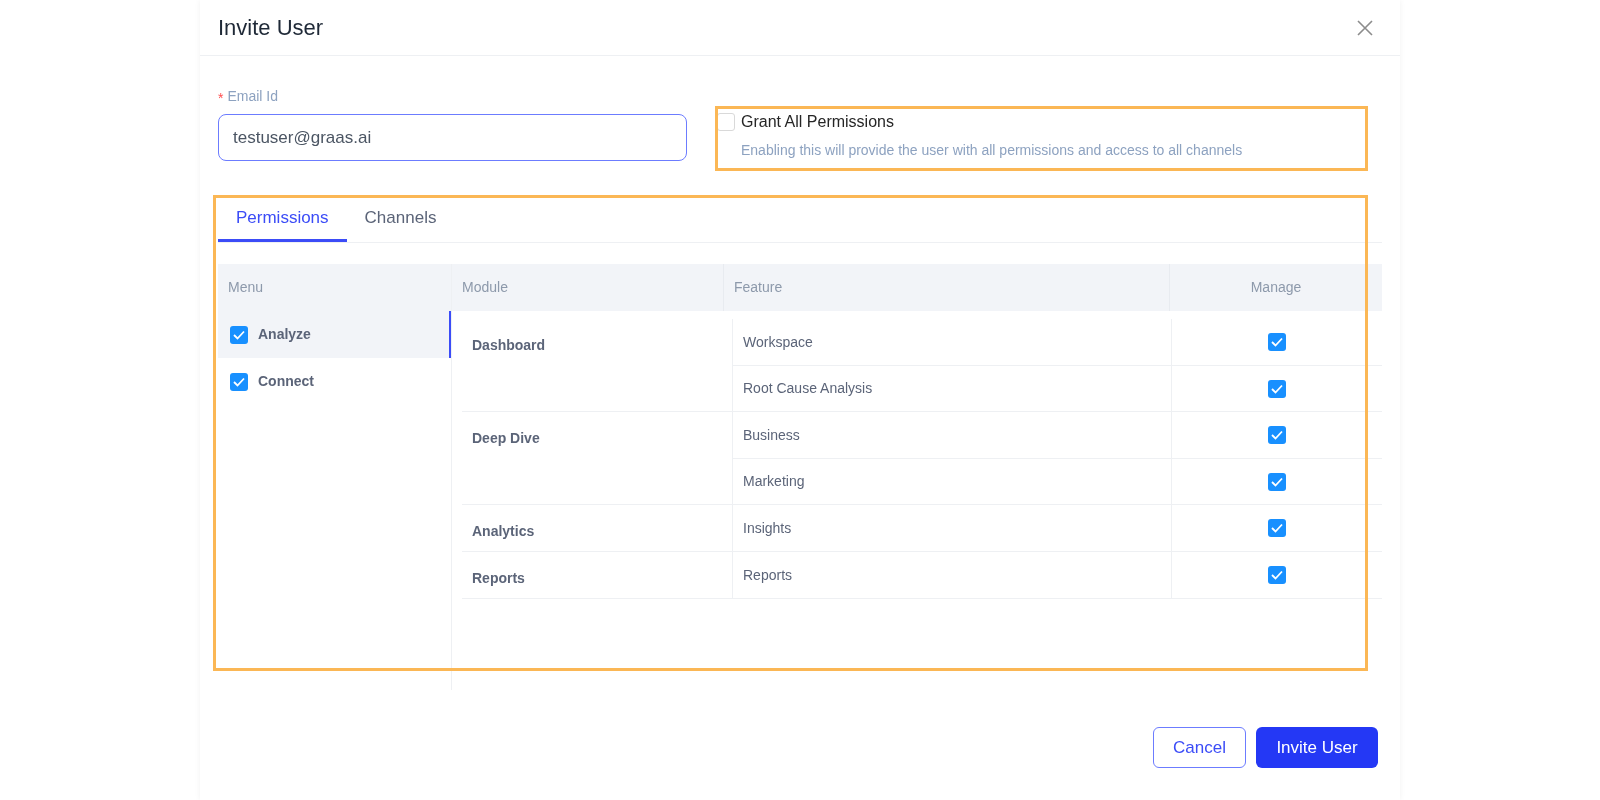 This screenshot has width=1600, height=800. I want to click on tab: Channels, so click(400, 219).